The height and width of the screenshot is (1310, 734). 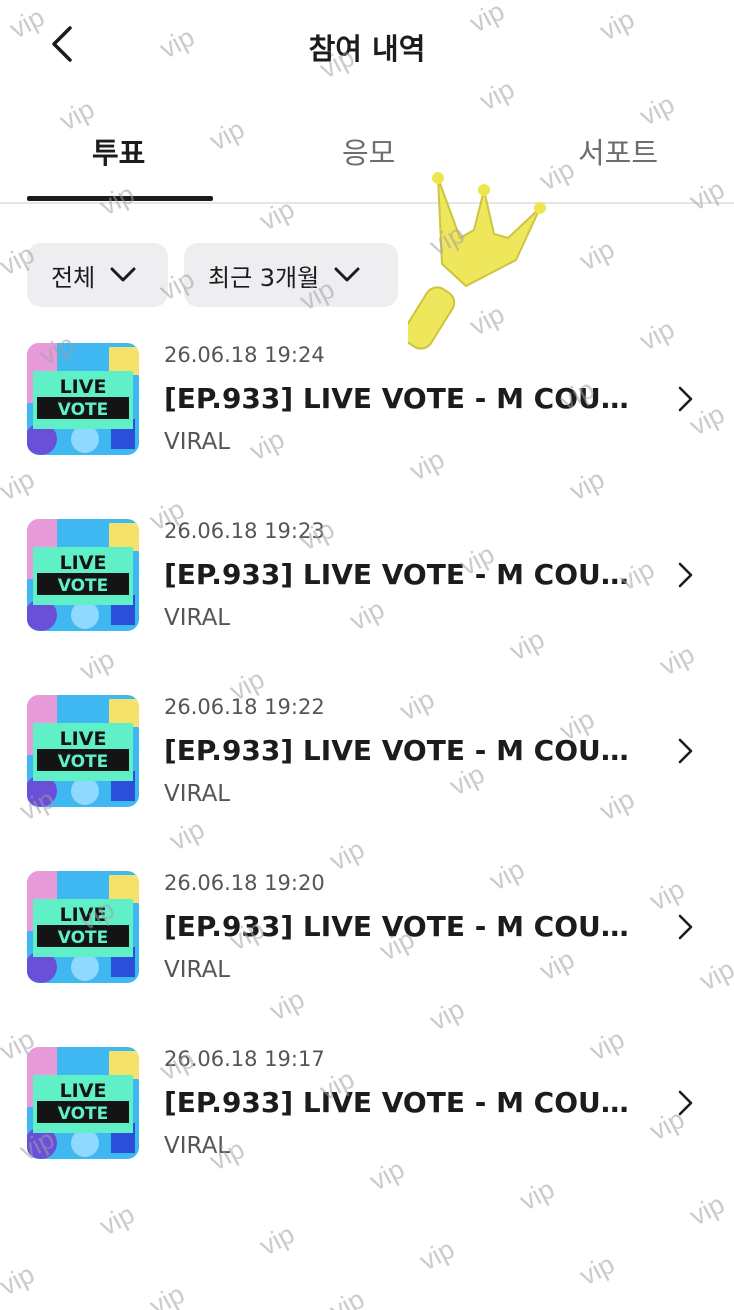 What do you see at coordinates (264, 277) in the screenshot?
I see `period-filter-label: 최근 3개월` at bounding box center [264, 277].